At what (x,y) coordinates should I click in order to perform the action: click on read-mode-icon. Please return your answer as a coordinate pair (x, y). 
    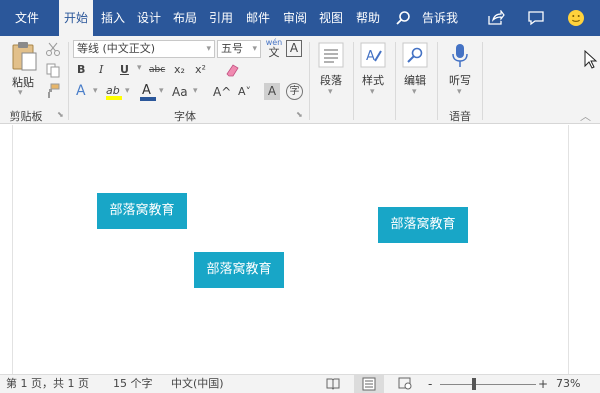
    Looking at the image, I should click on (333, 383).